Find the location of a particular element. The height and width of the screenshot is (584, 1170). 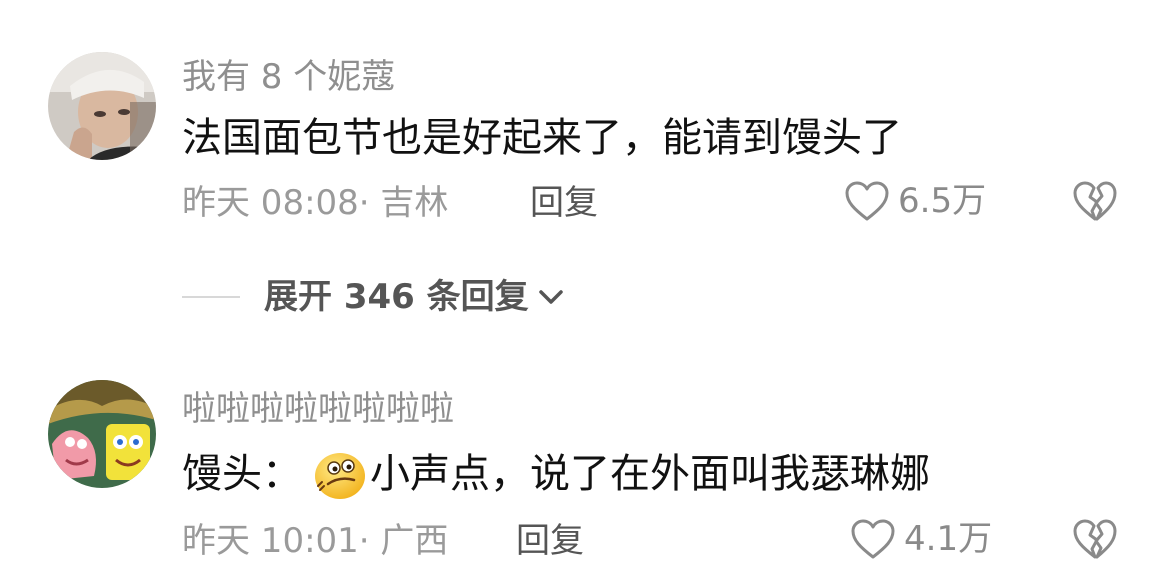

like-button: 4.1万 is located at coordinates (921, 539).